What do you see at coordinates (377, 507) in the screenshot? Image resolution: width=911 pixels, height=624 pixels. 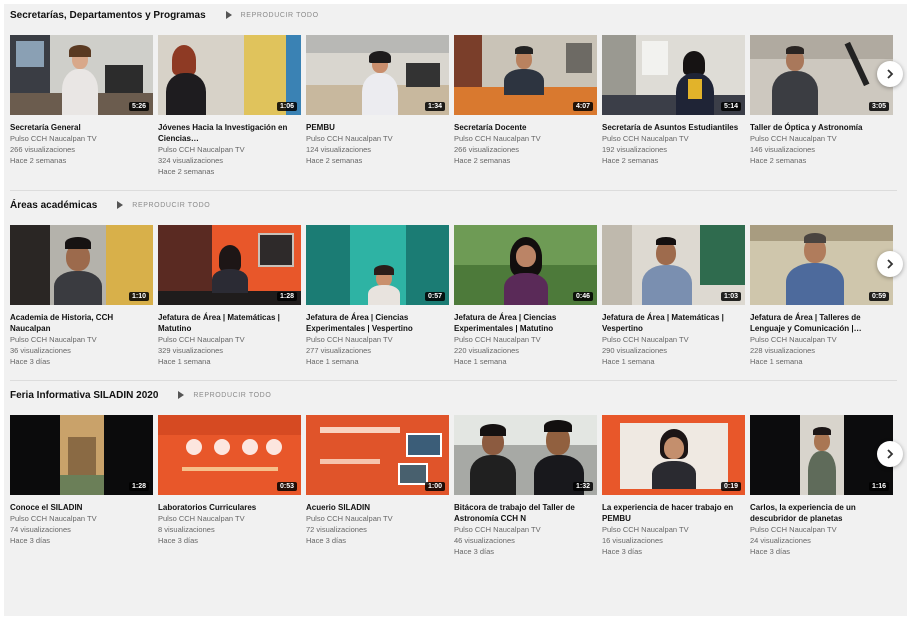 I see `video-title: Acuerio SILADIN` at bounding box center [377, 507].